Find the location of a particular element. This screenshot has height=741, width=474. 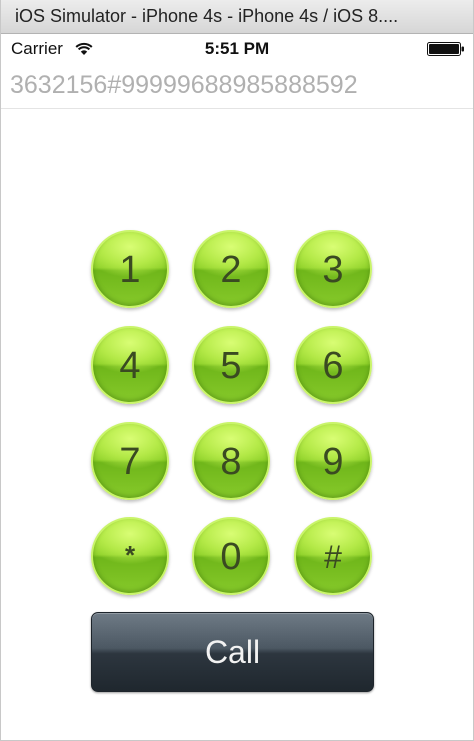

battery-icon is located at coordinates (445, 49).